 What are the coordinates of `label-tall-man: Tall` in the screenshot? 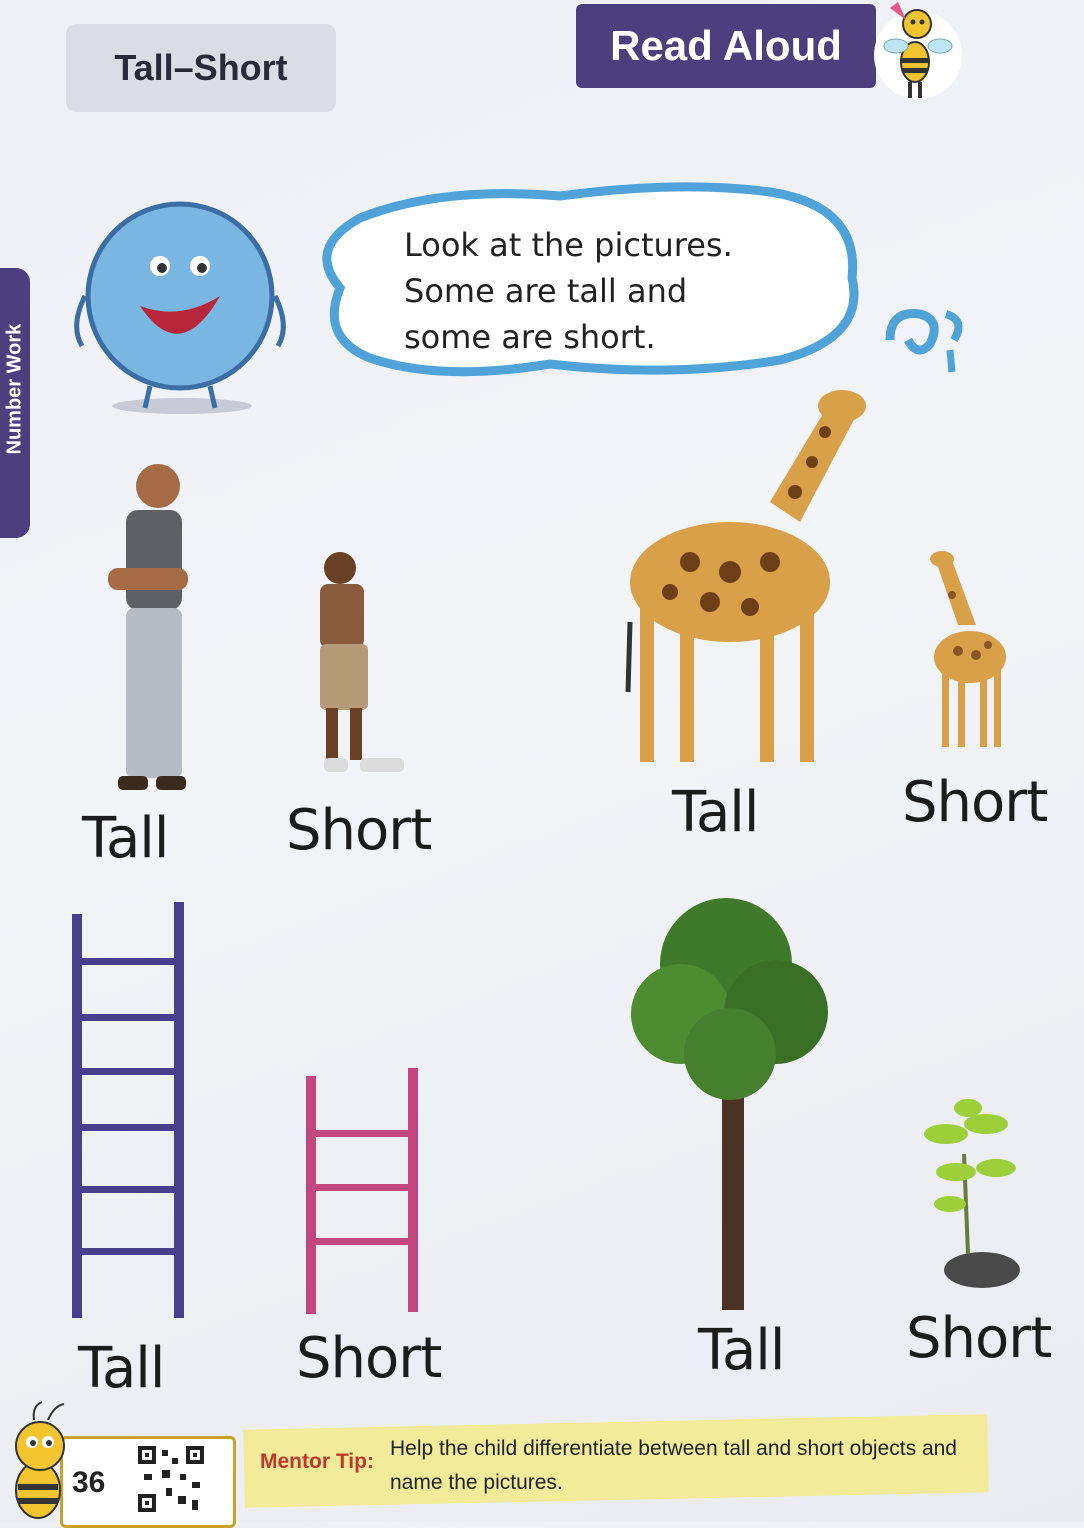 It's located at (125, 838).